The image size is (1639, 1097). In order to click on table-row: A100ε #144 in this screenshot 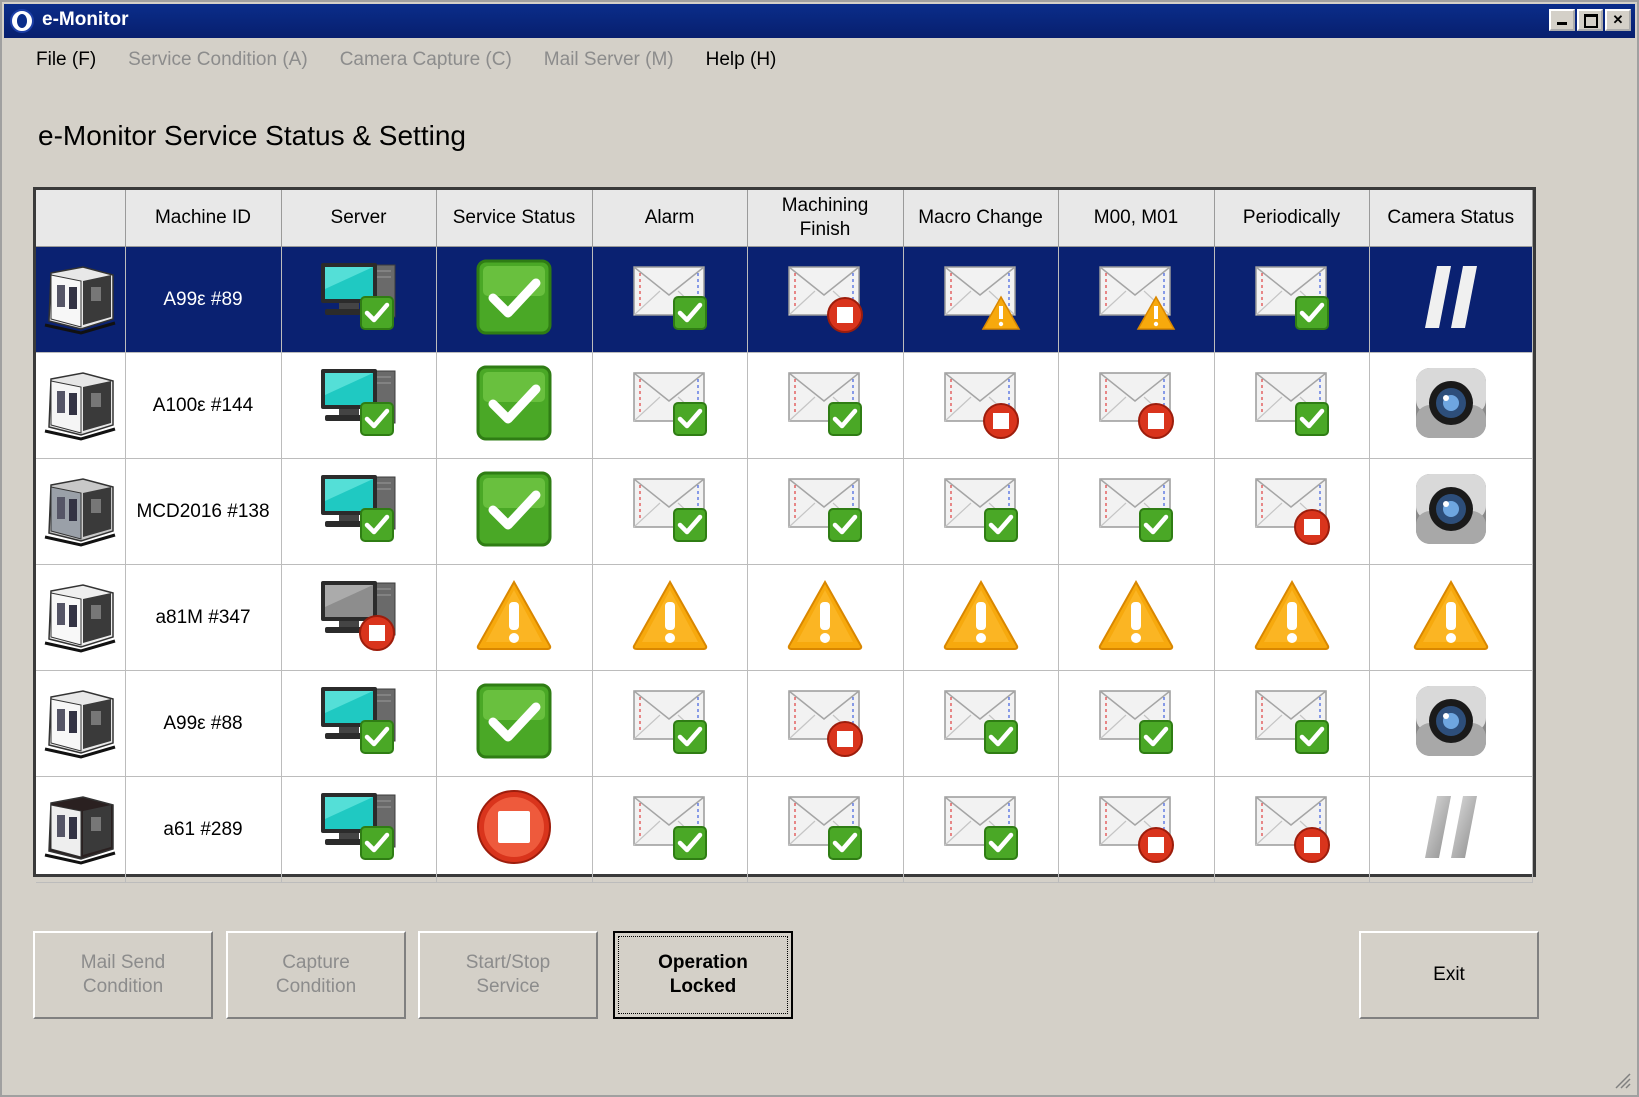, I will do `click(784, 405)`.